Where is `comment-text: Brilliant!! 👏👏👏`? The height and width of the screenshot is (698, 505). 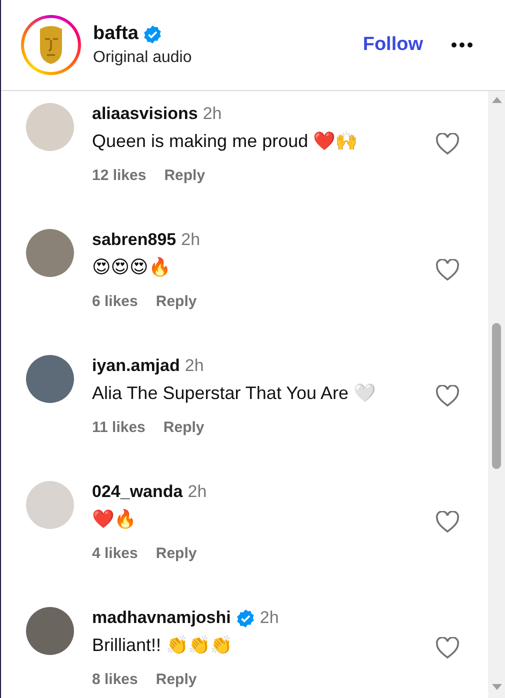
comment-text: Brilliant!! 👏👏👏 is located at coordinates (163, 645).